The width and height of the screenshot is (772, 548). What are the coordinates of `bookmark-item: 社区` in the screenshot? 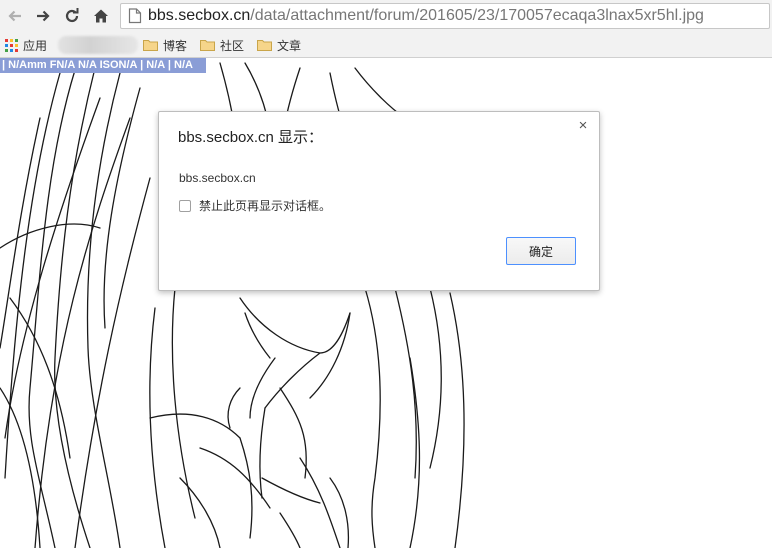 It's located at (222, 45).